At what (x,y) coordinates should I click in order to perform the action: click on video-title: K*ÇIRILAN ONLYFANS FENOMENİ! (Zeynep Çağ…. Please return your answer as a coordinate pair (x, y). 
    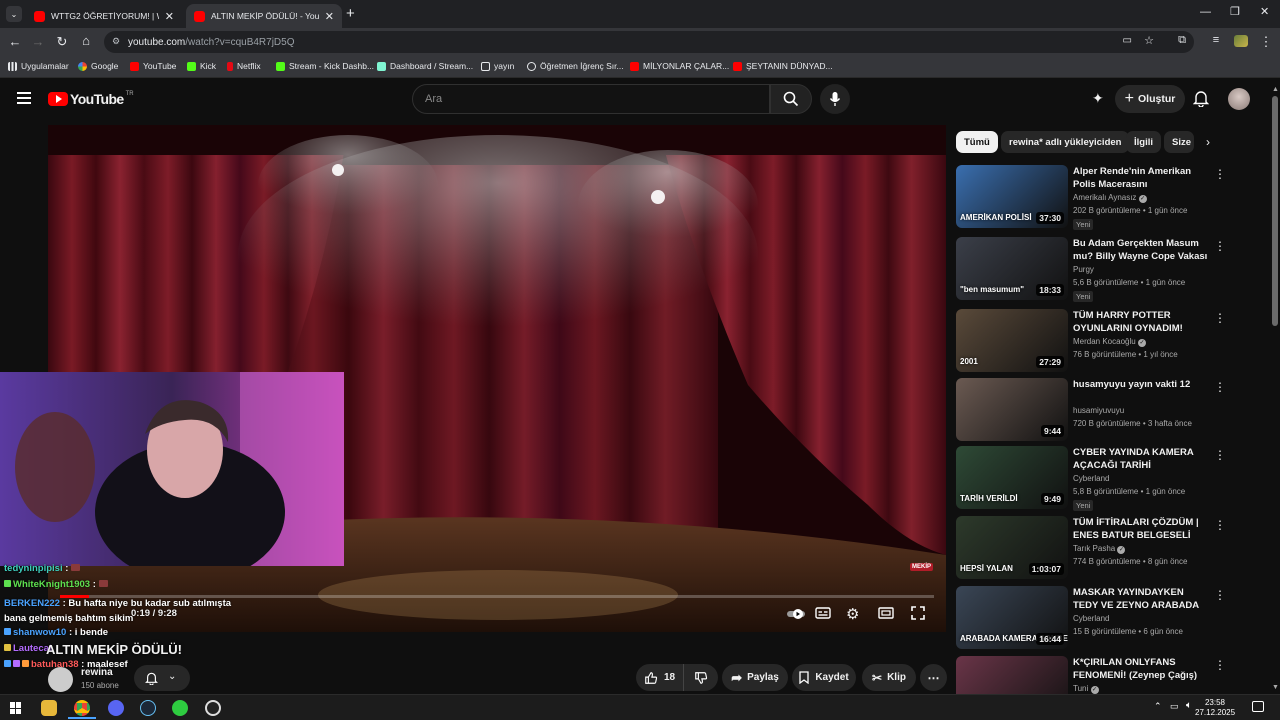
    Looking at the image, I should click on (1142, 669).